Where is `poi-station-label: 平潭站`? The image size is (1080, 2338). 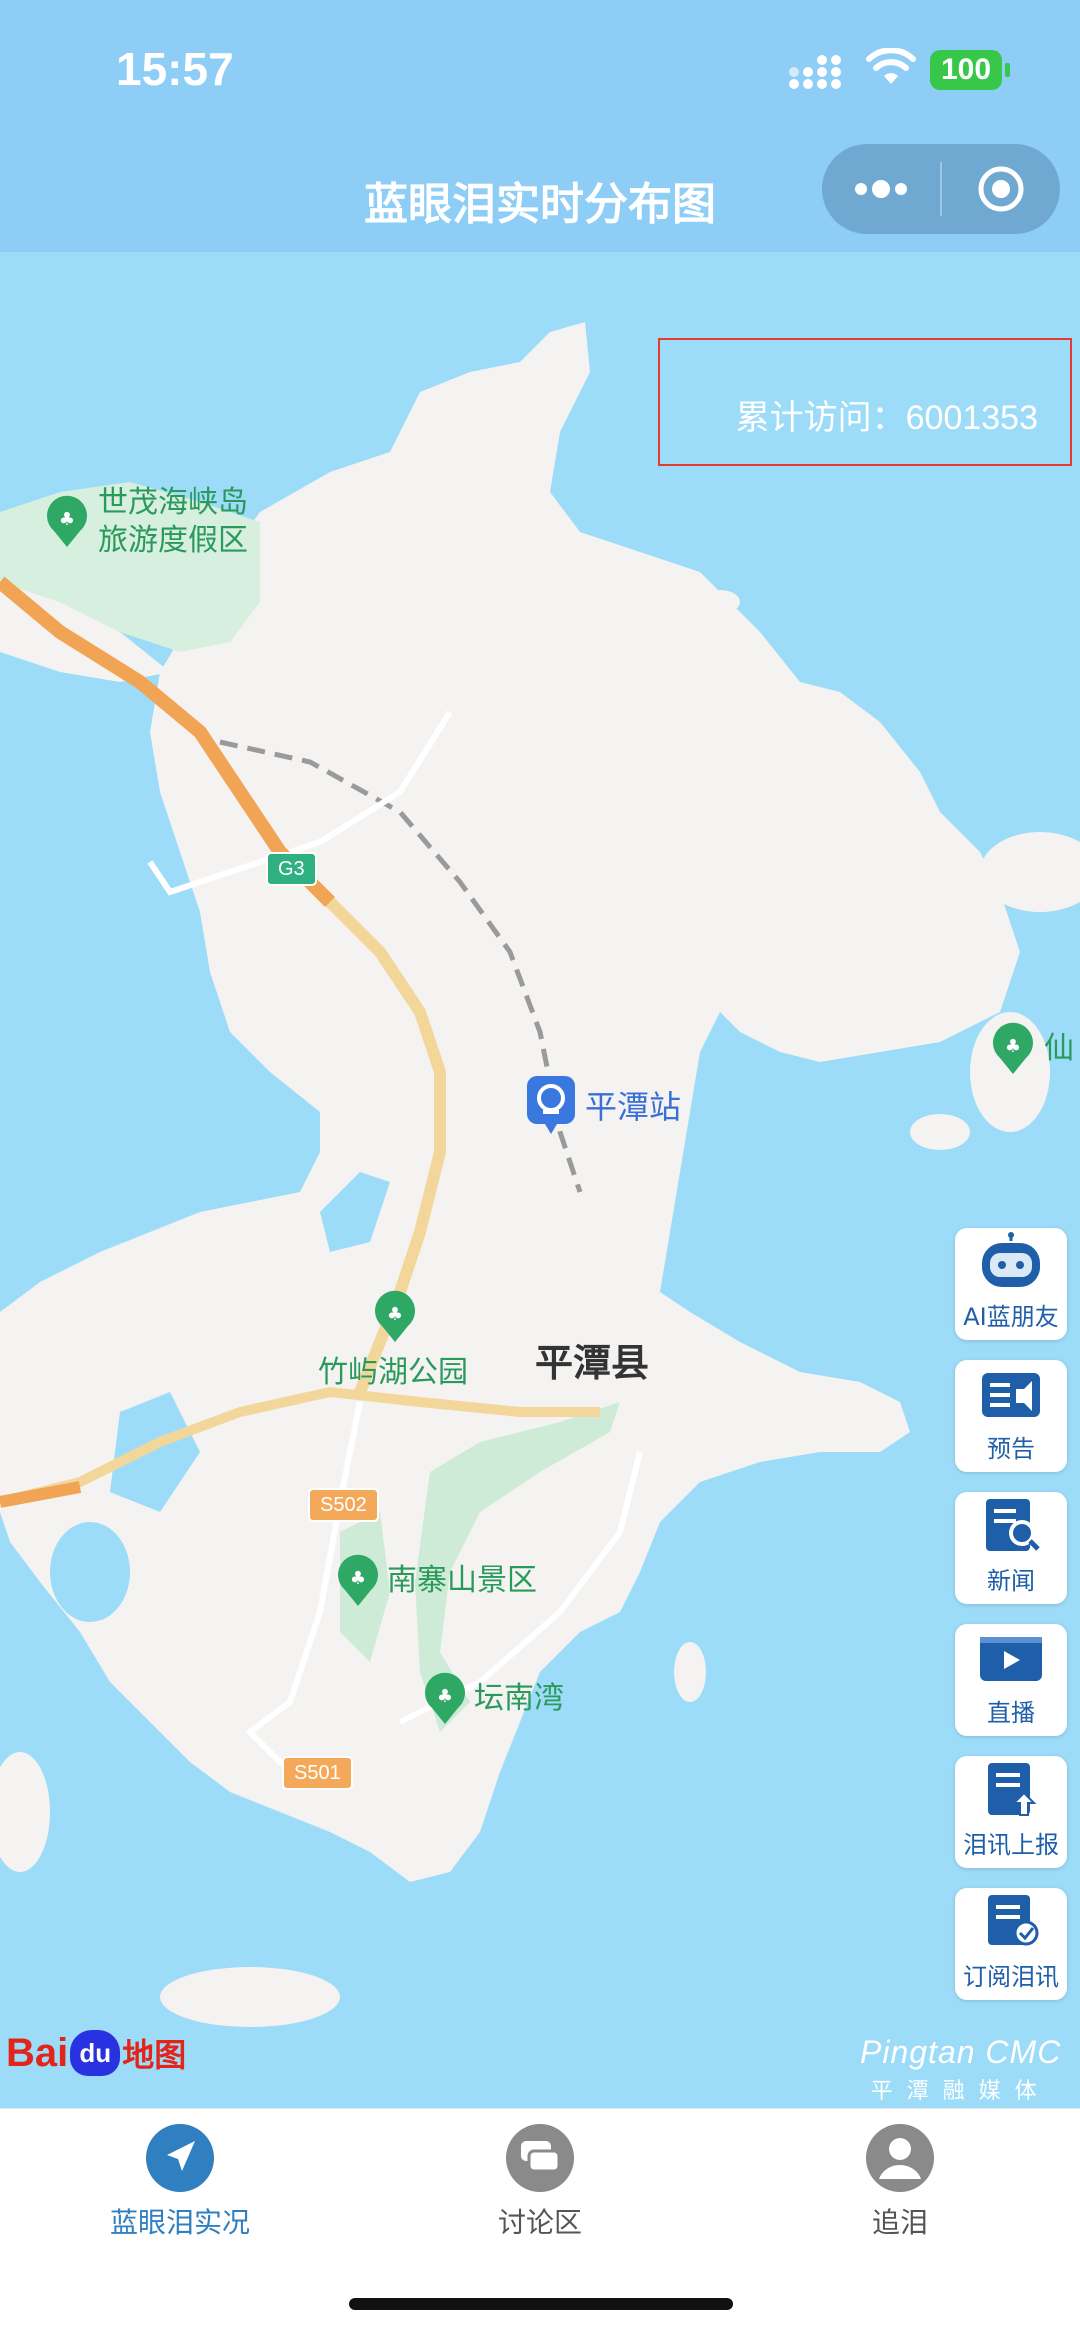 poi-station-label: 平潭站 is located at coordinates (633, 1107).